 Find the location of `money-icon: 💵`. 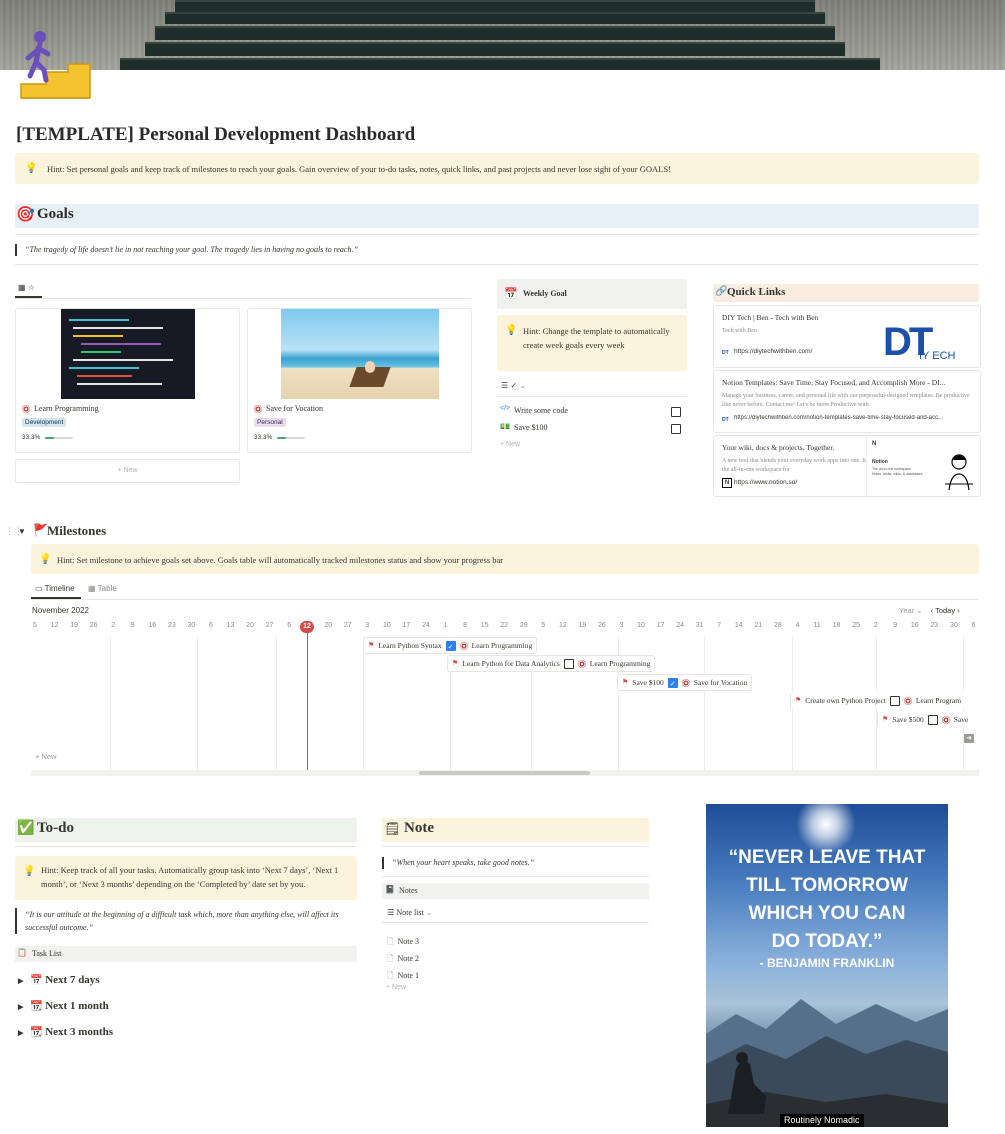

money-icon: 💵 is located at coordinates (505, 426).